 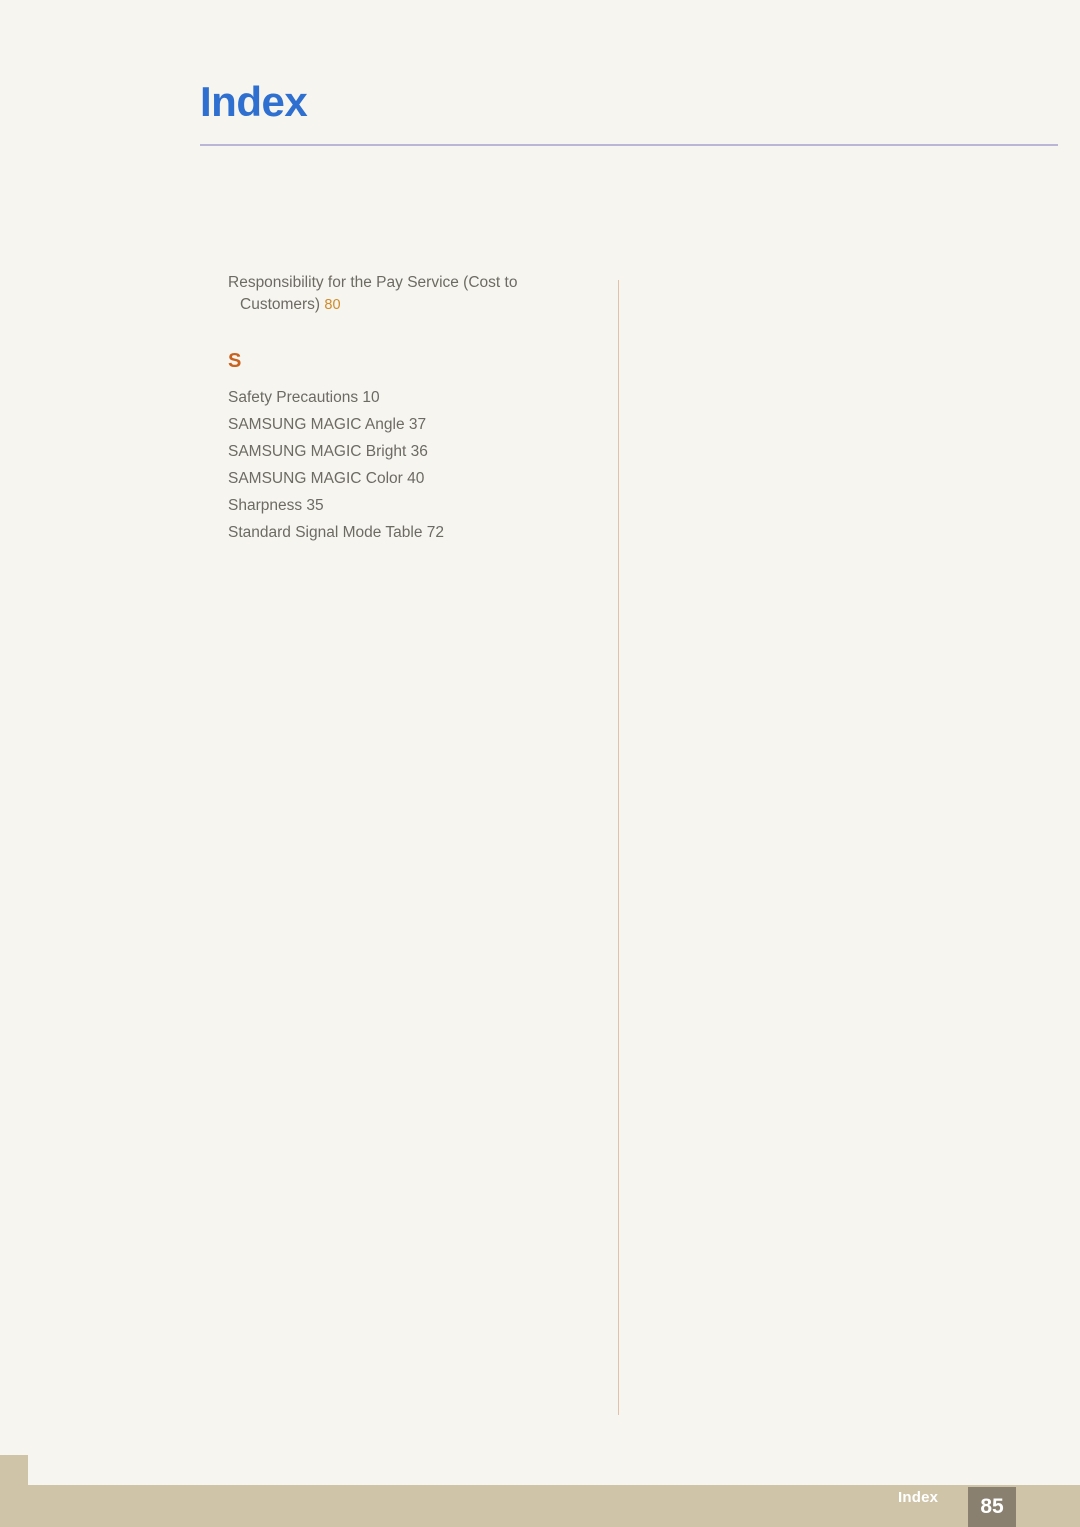 I want to click on index-entry: Sharpness 35, so click(x=623, y=506).